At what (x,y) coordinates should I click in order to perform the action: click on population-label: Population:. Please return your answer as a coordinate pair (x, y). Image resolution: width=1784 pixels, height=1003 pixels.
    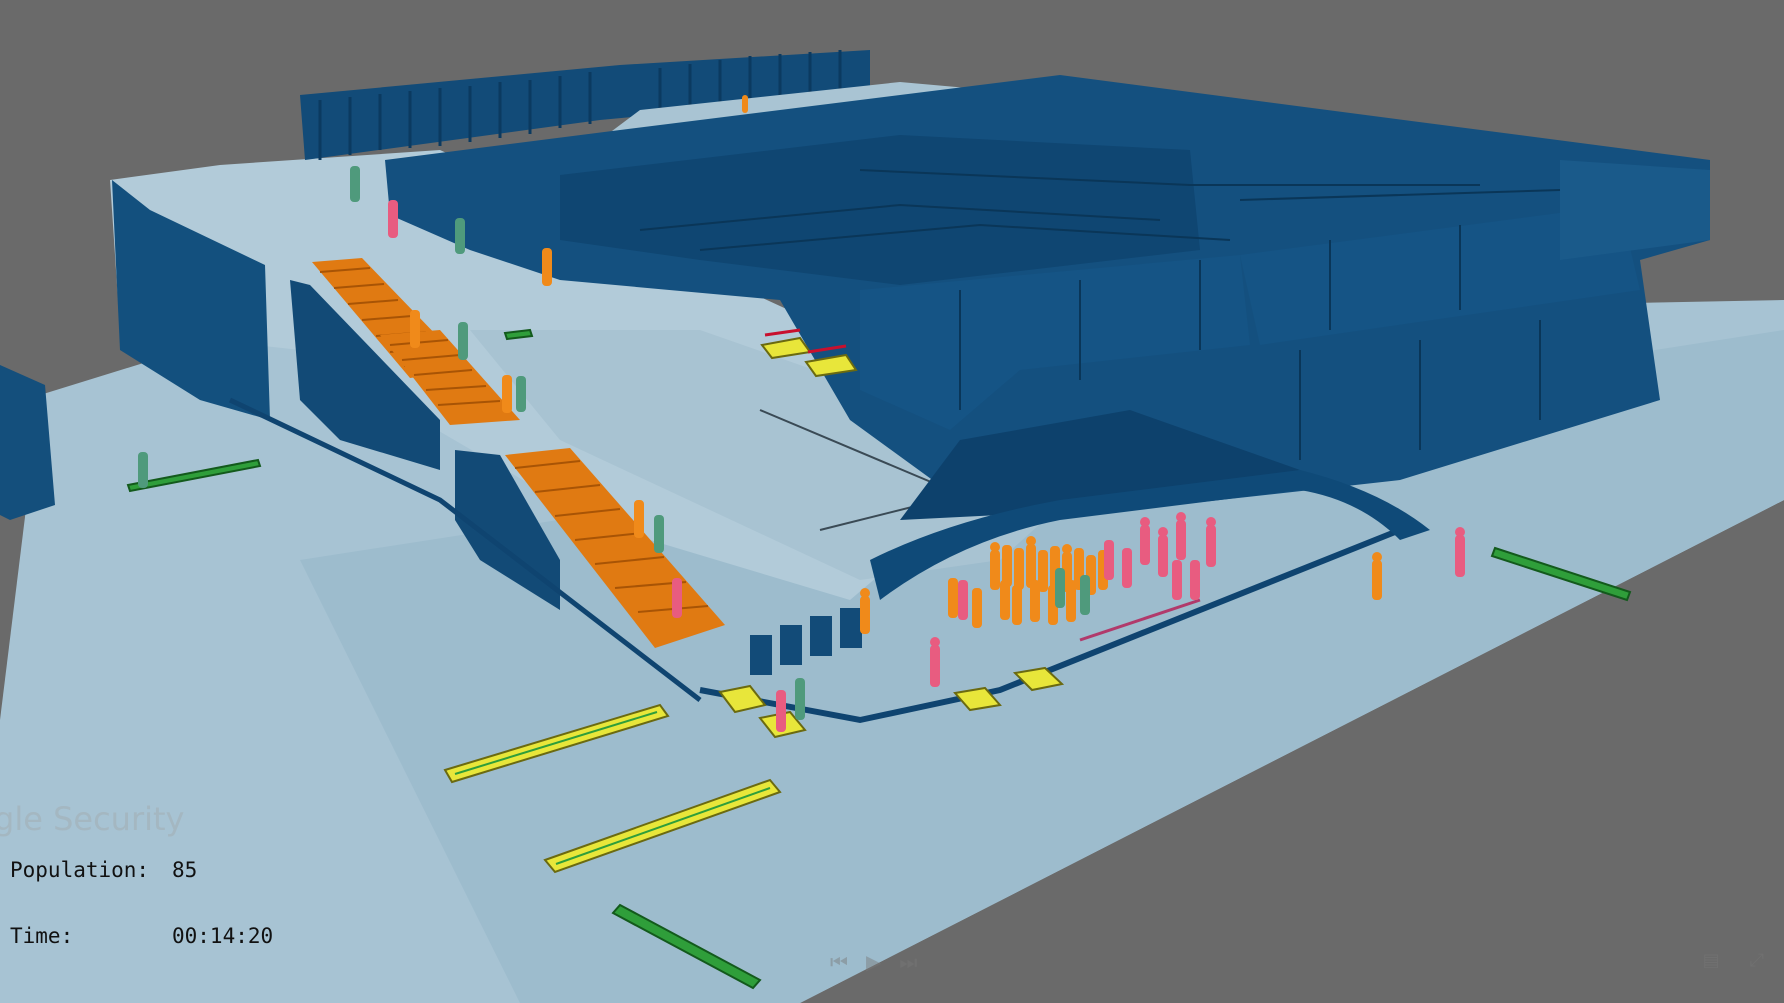
    Looking at the image, I should click on (80, 870).